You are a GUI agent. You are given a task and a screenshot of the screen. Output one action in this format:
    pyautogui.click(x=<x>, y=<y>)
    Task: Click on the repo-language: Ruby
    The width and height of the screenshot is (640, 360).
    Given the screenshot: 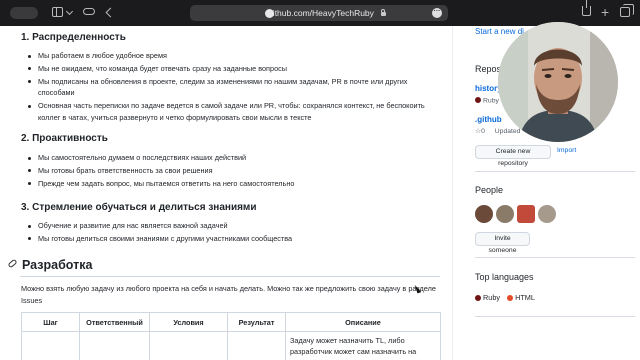 What is the action you would take?
    pyautogui.click(x=487, y=101)
    